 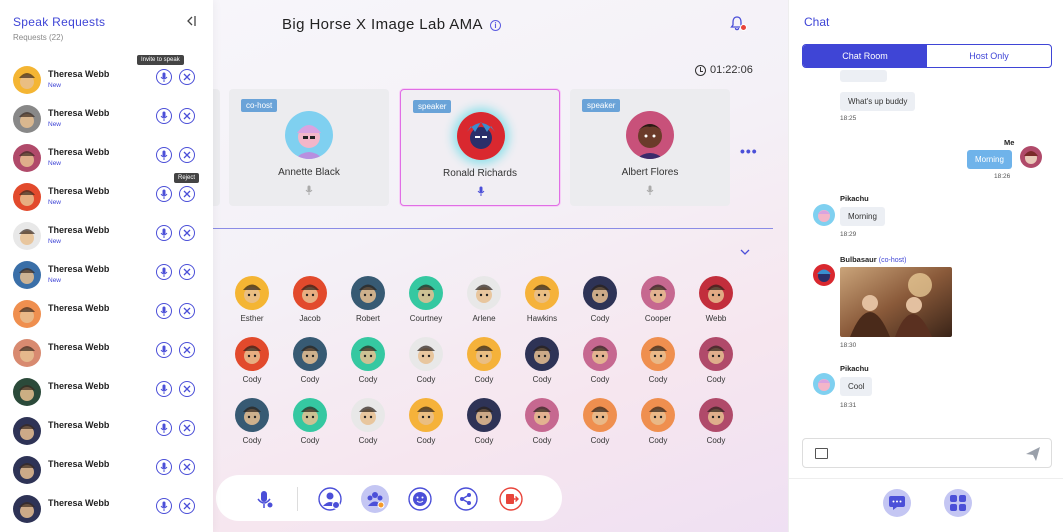 What do you see at coordinates (542, 299) in the screenshot?
I see `audience-member: Hawkins` at bounding box center [542, 299].